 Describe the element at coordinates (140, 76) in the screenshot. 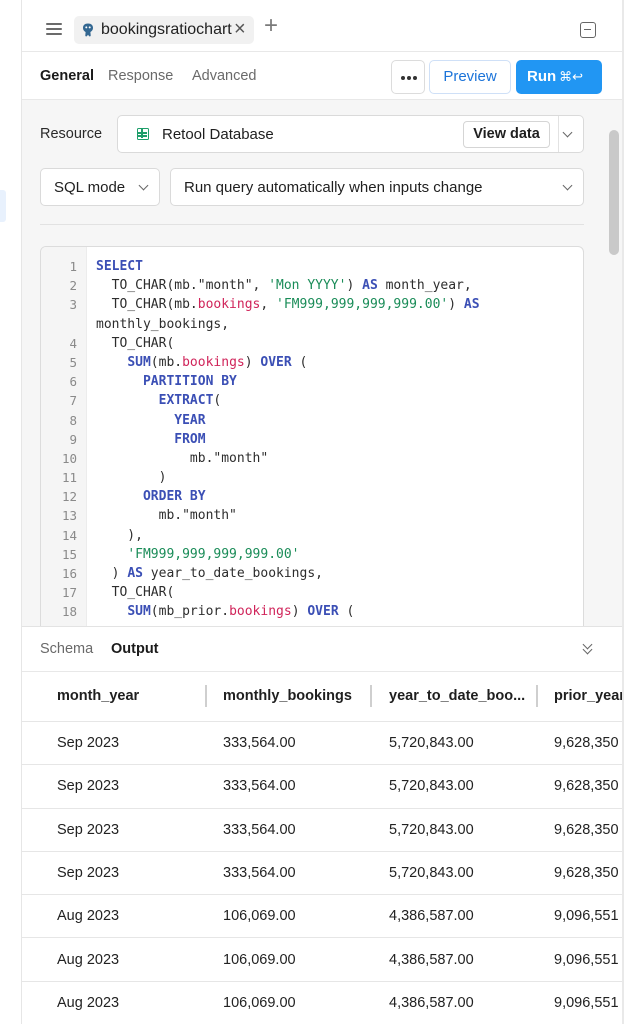

I see `tab-response: Response` at that location.